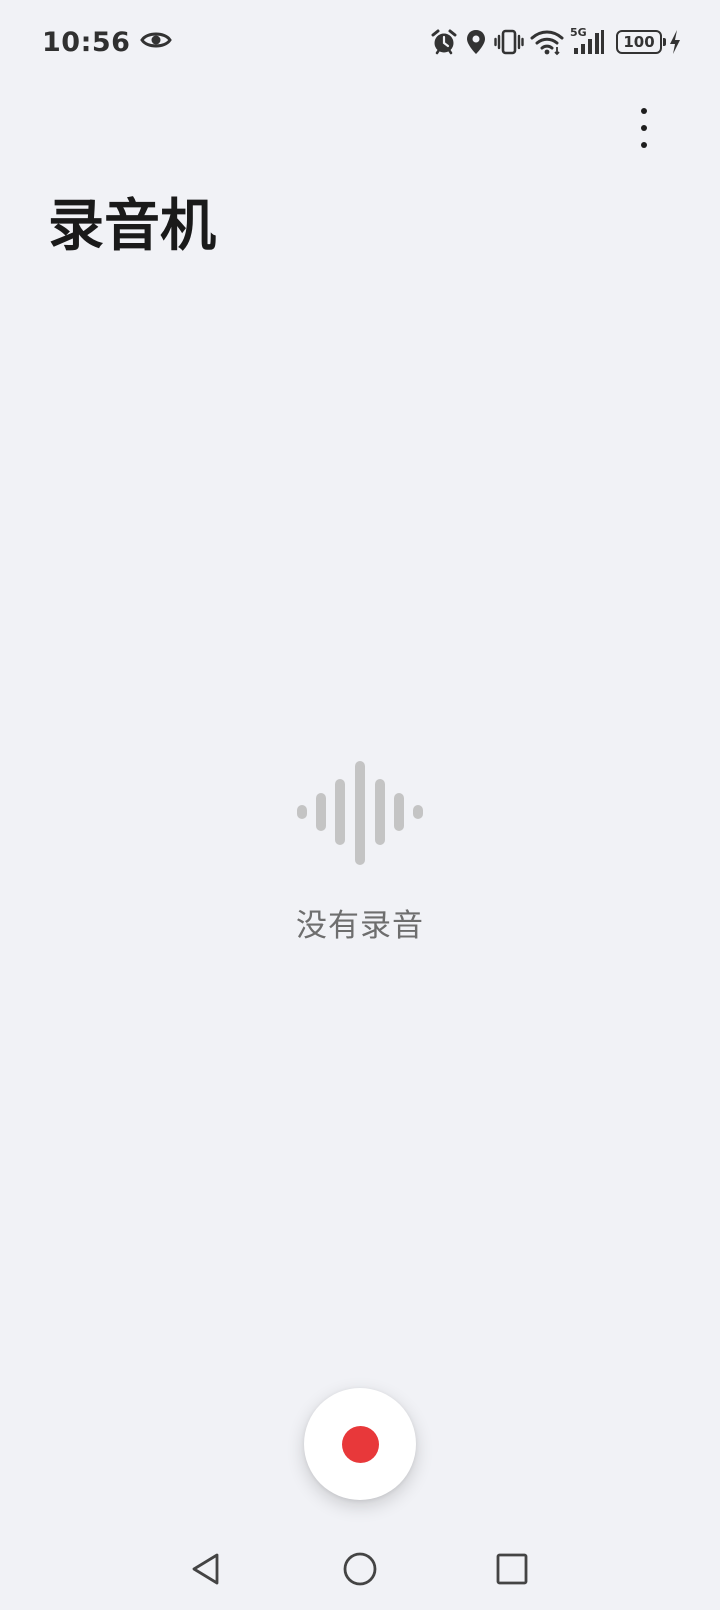 Image resolution: width=720 pixels, height=1610 pixels. I want to click on more-vert-icon, so click(644, 128).